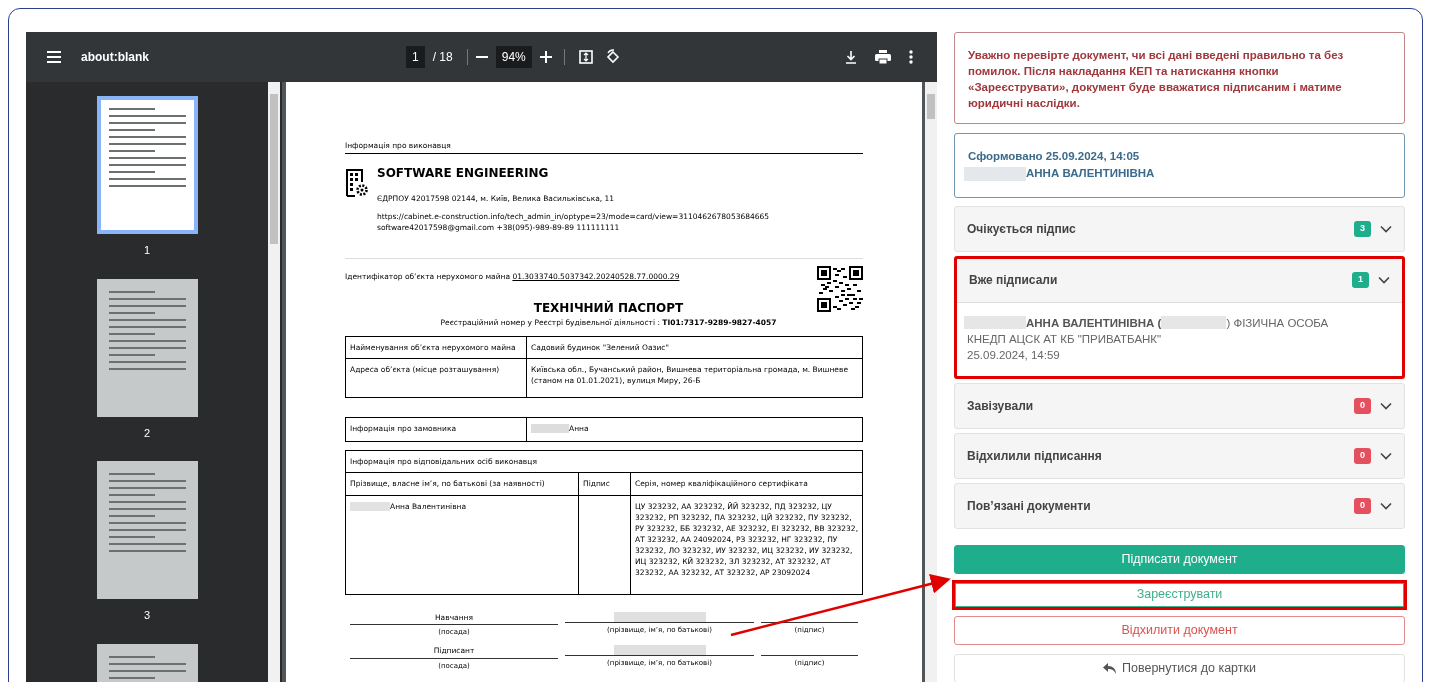 This screenshot has width=1431, height=682. What do you see at coordinates (357, 183) in the screenshot?
I see `building-gear-icon` at bounding box center [357, 183].